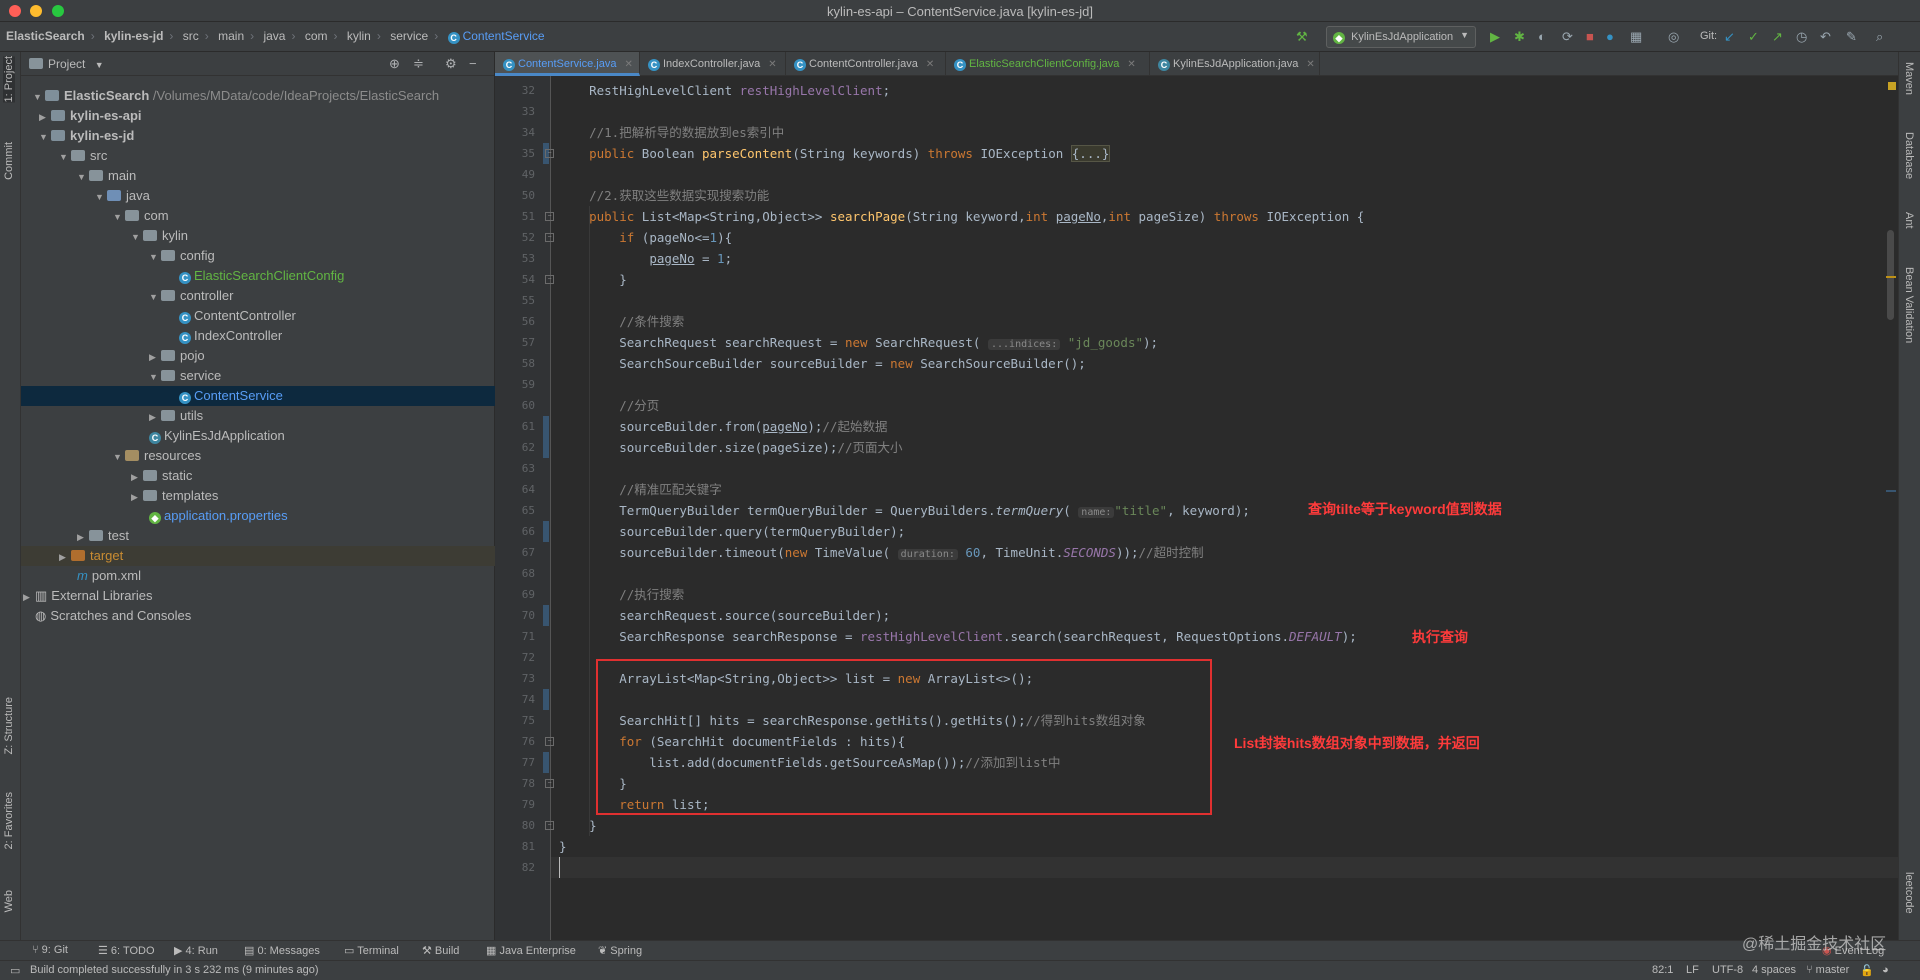 Image resolution: width=1920 pixels, height=980 pixels. I want to click on file-encoding: UTF-8, so click(1727, 970).